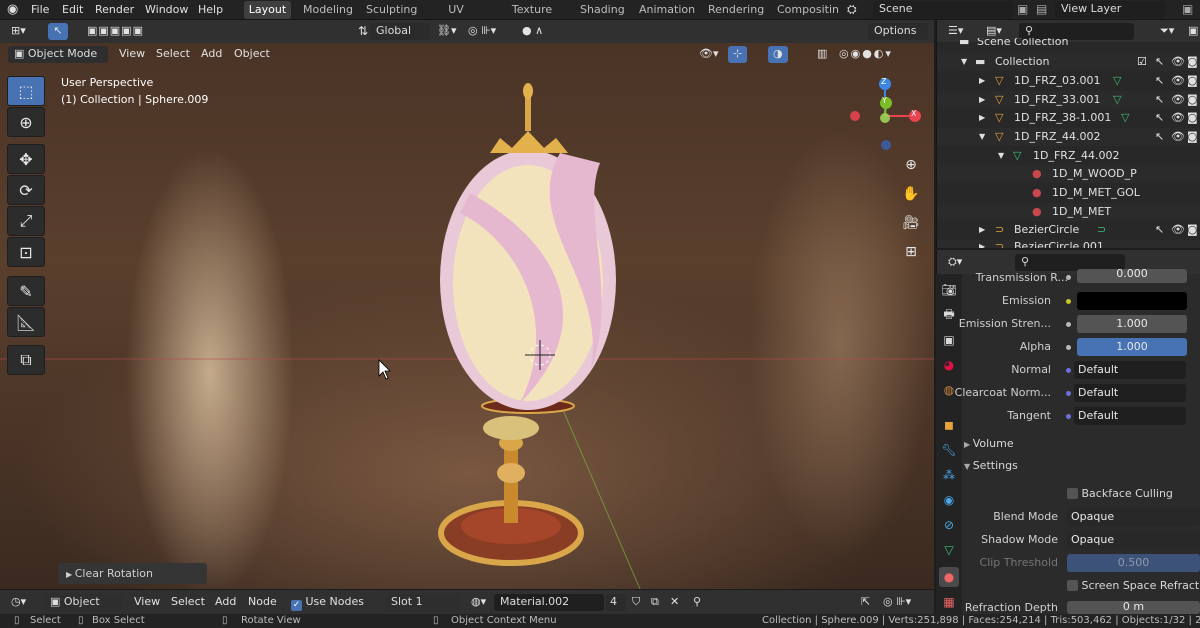 This screenshot has height=628, width=1200. I want to click on unlink-icon: ✕, so click(674, 602).